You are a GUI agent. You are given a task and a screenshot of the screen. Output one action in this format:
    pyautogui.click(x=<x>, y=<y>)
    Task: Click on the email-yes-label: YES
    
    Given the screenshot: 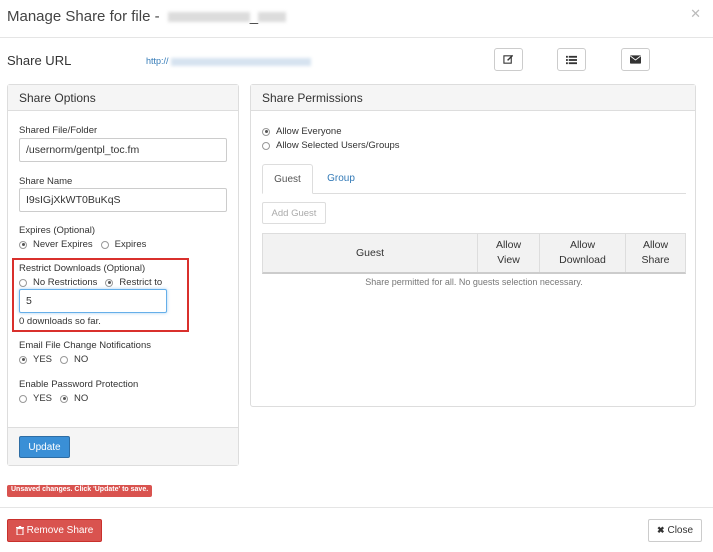 What is the action you would take?
    pyautogui.click(x=43, y=359)
    